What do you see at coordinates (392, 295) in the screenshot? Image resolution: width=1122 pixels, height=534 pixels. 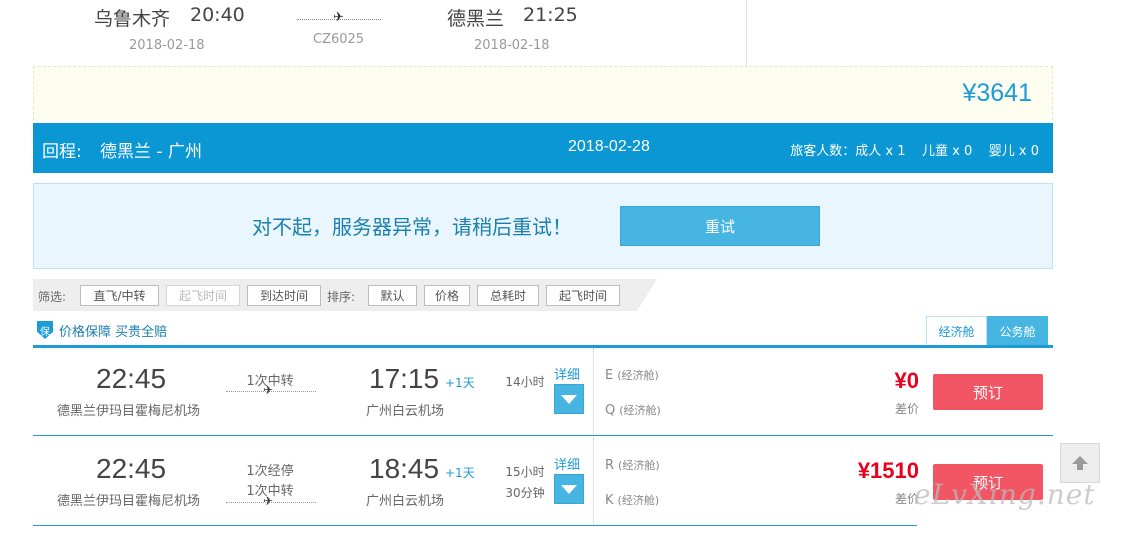 I see `sort-default-button: 默认` at bounding box center [392, 295].